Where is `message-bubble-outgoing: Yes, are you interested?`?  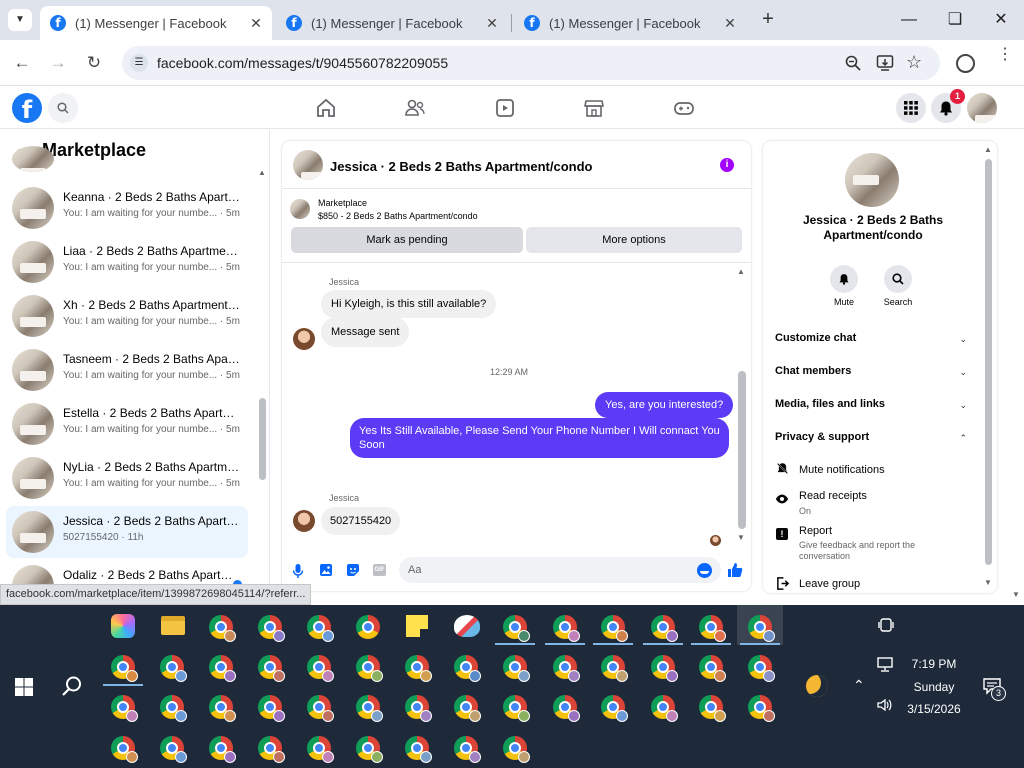
message-bubble-outgoing: Yes, are you interested? is located at coordinates (664, 405).